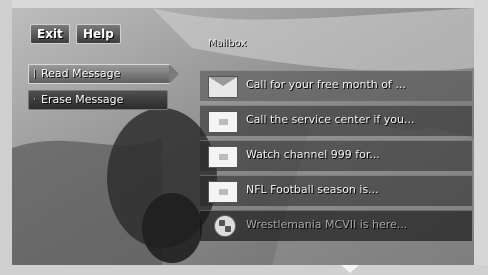 The height and width of the screenshot is (275, 488). Describe the element at coordinates (244, 270) in the screenshot. I see `frame-bottom` at that location.